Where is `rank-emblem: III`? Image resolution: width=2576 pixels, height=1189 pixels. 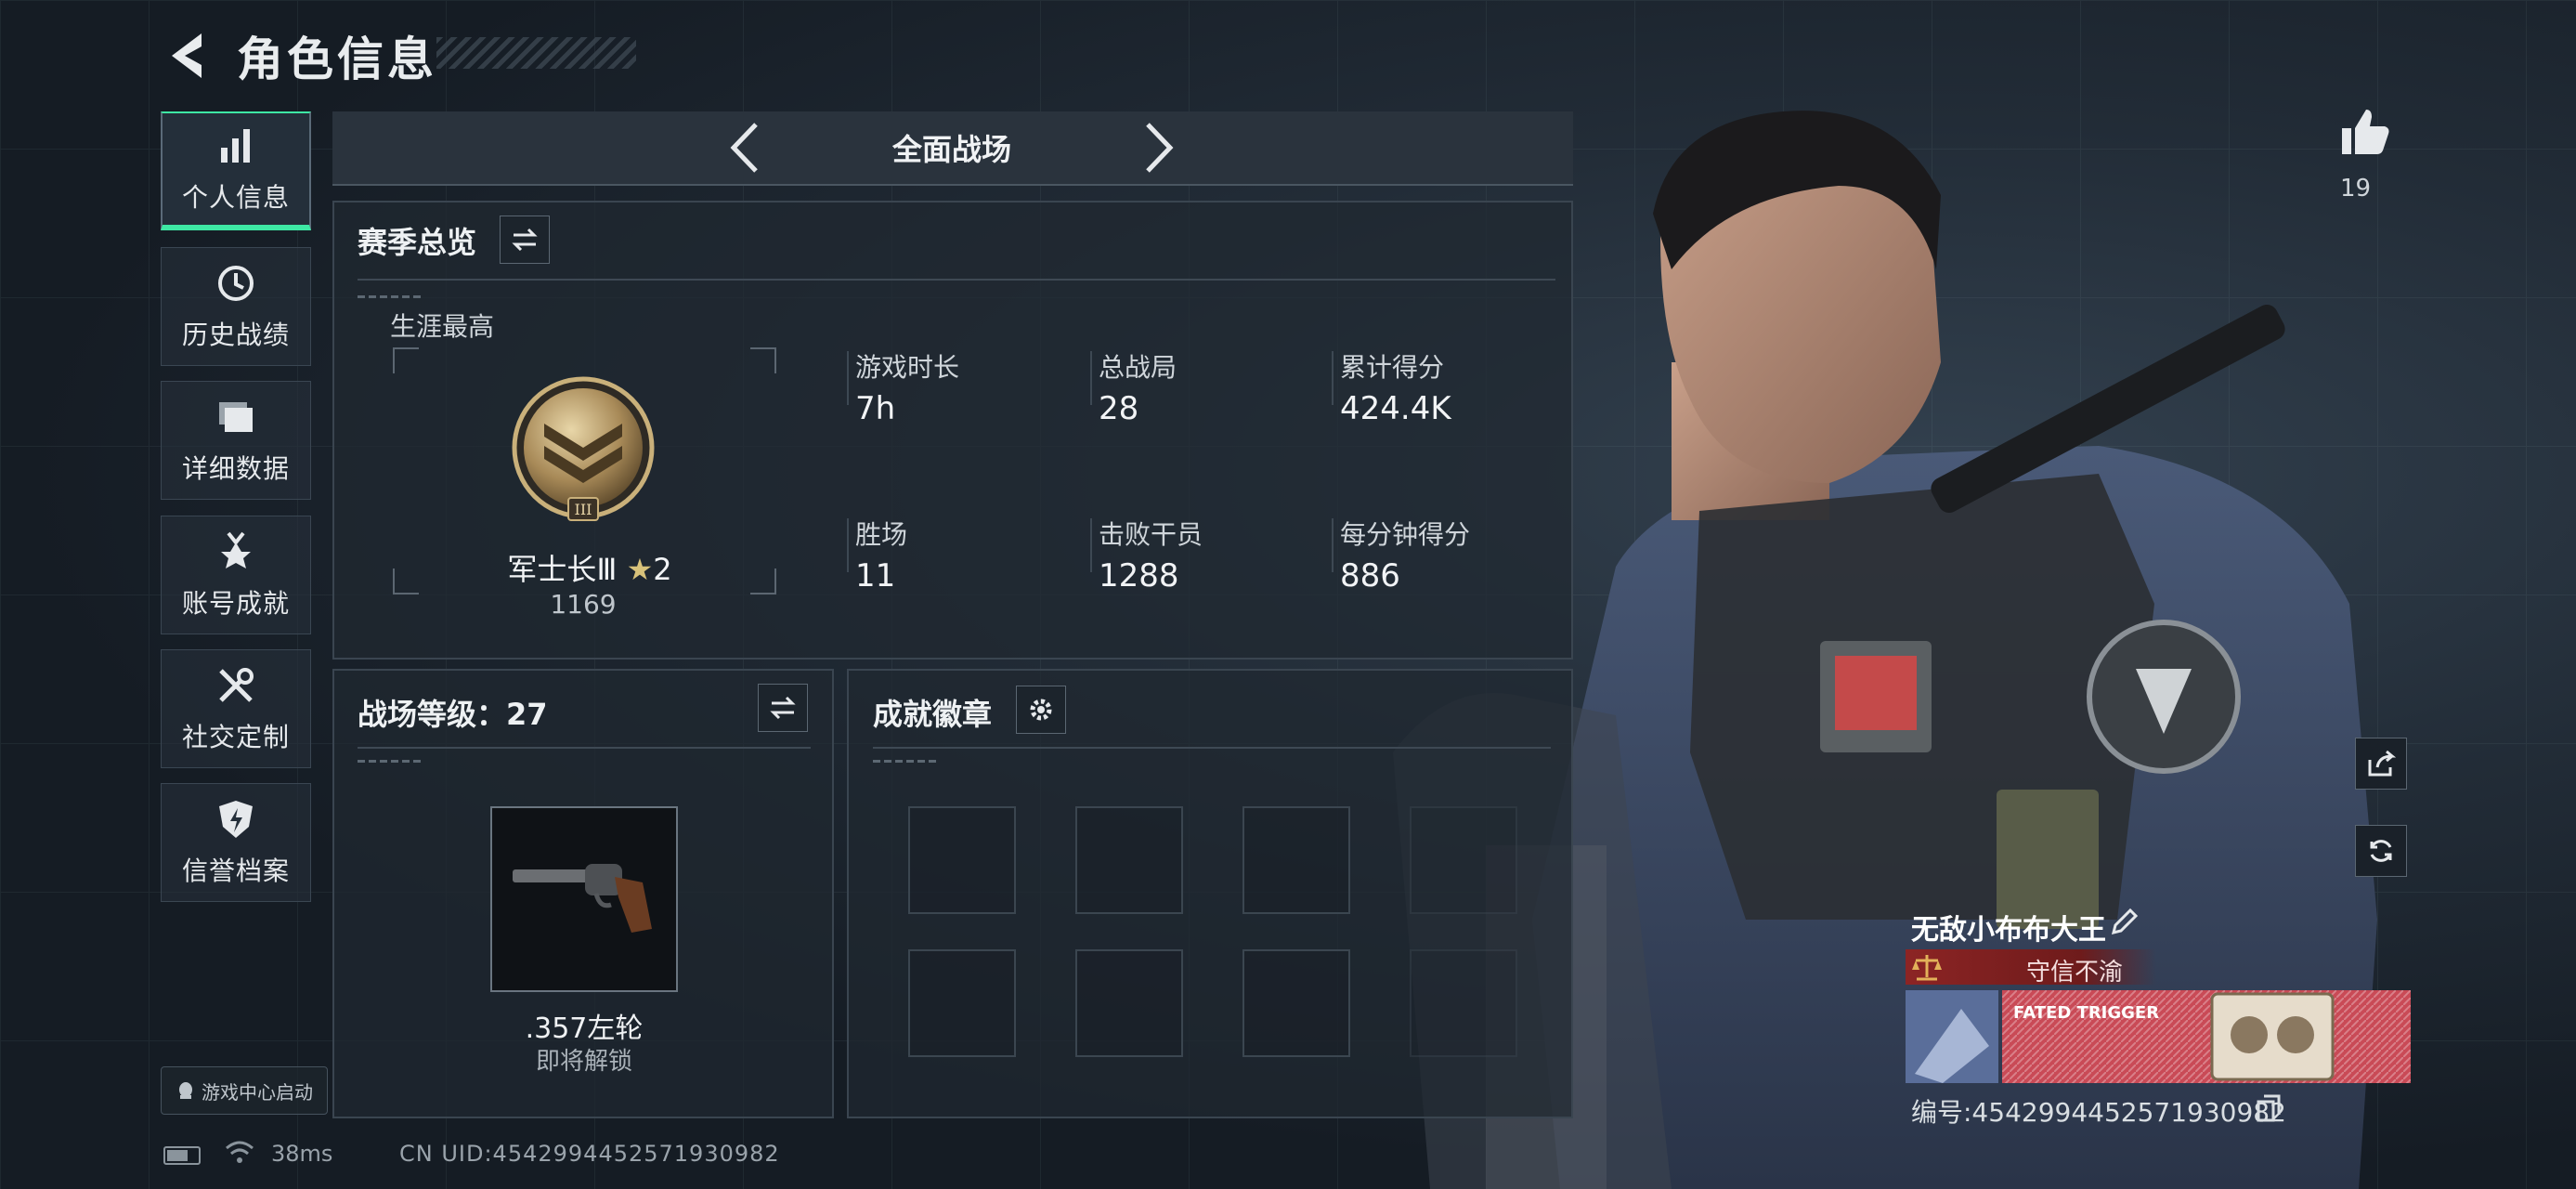
rank-emblem: III is located at coordinates (583, 448).